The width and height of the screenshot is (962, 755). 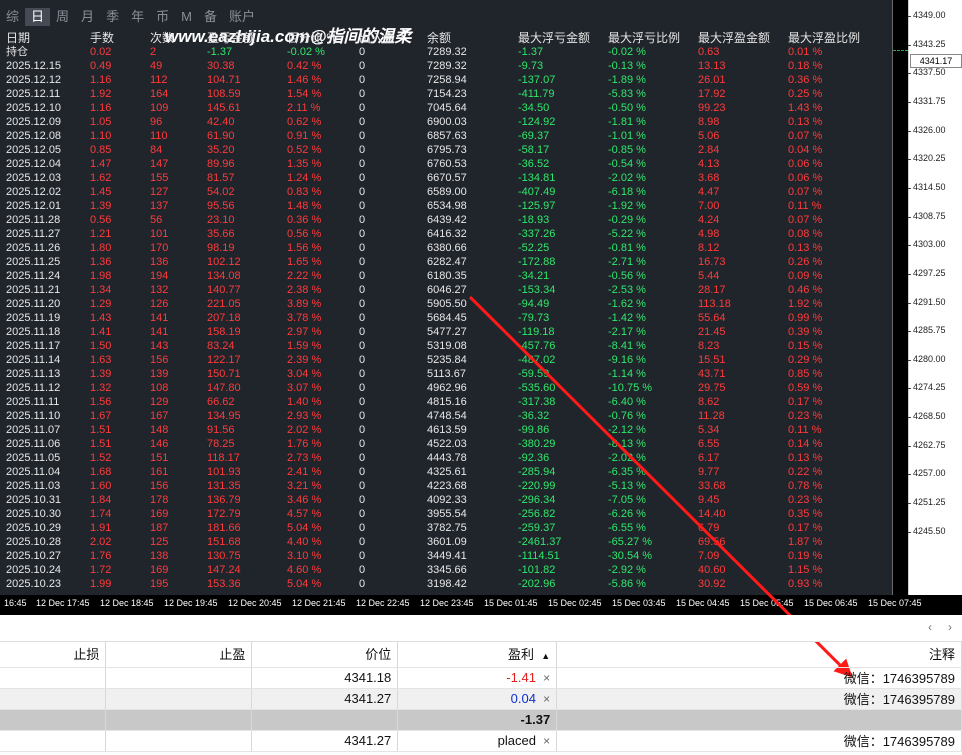 I want to click on stats-cell: -5.86 %, so click(x=627, y=584).